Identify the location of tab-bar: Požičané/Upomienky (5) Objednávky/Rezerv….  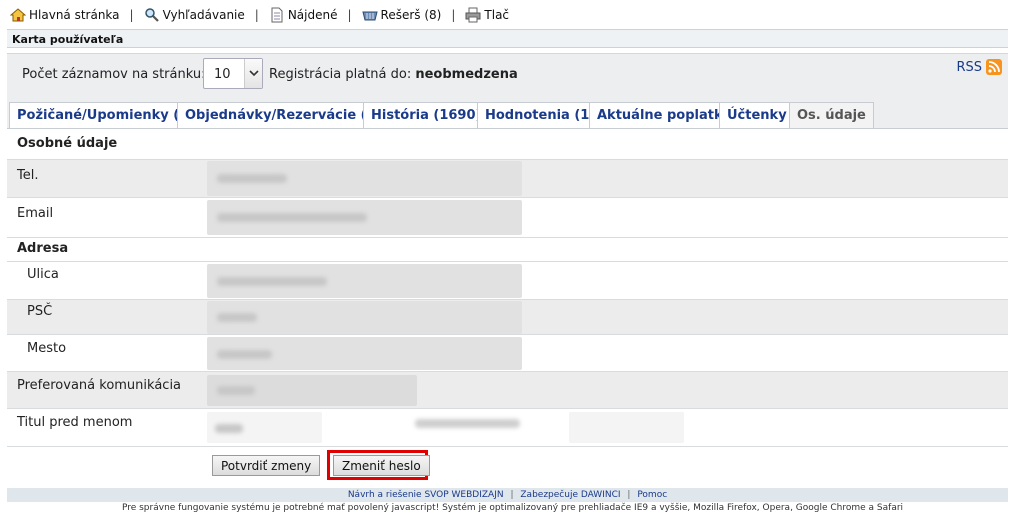
(507, 112).